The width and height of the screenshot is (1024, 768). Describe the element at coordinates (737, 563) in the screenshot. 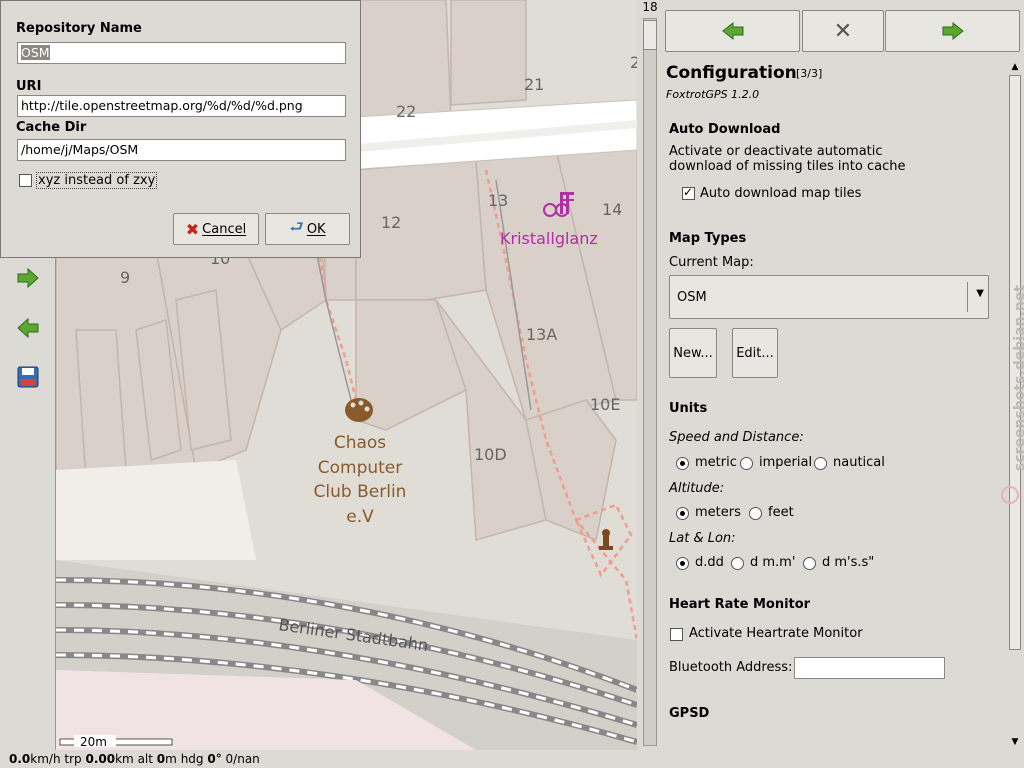

I see `radio-d-mm` at that location.